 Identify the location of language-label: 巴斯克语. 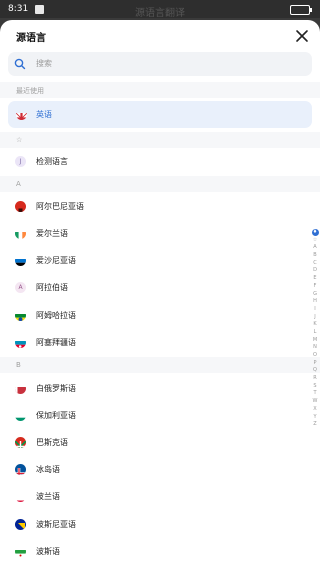
(52, 442).